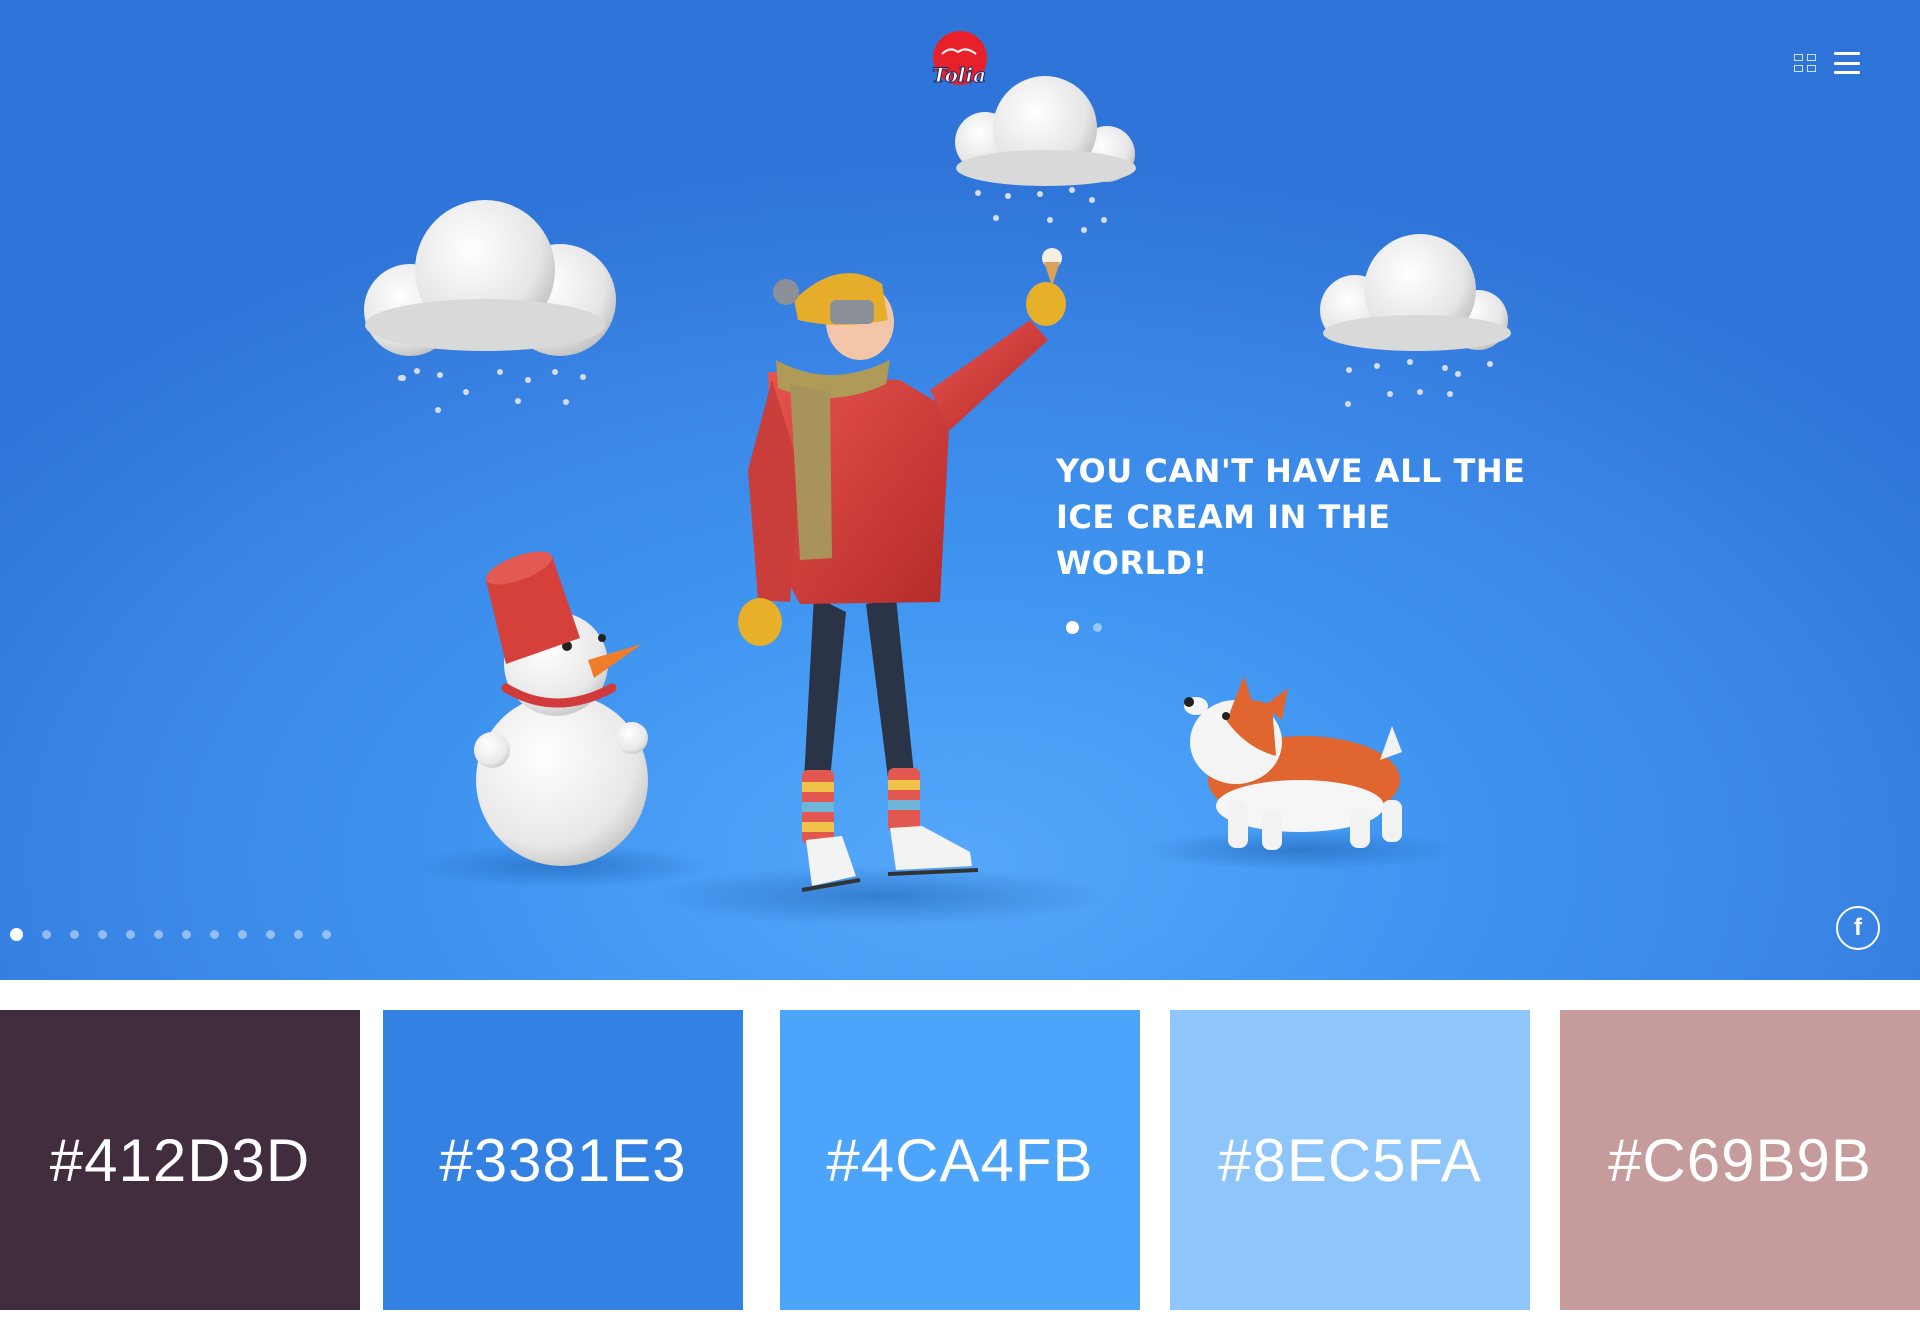 This screenshot has width=1920, height=1340. What do you see at coordinates (490, 278) in the screenshot?
I see `cloud-left` at bounding box center [490, 278].